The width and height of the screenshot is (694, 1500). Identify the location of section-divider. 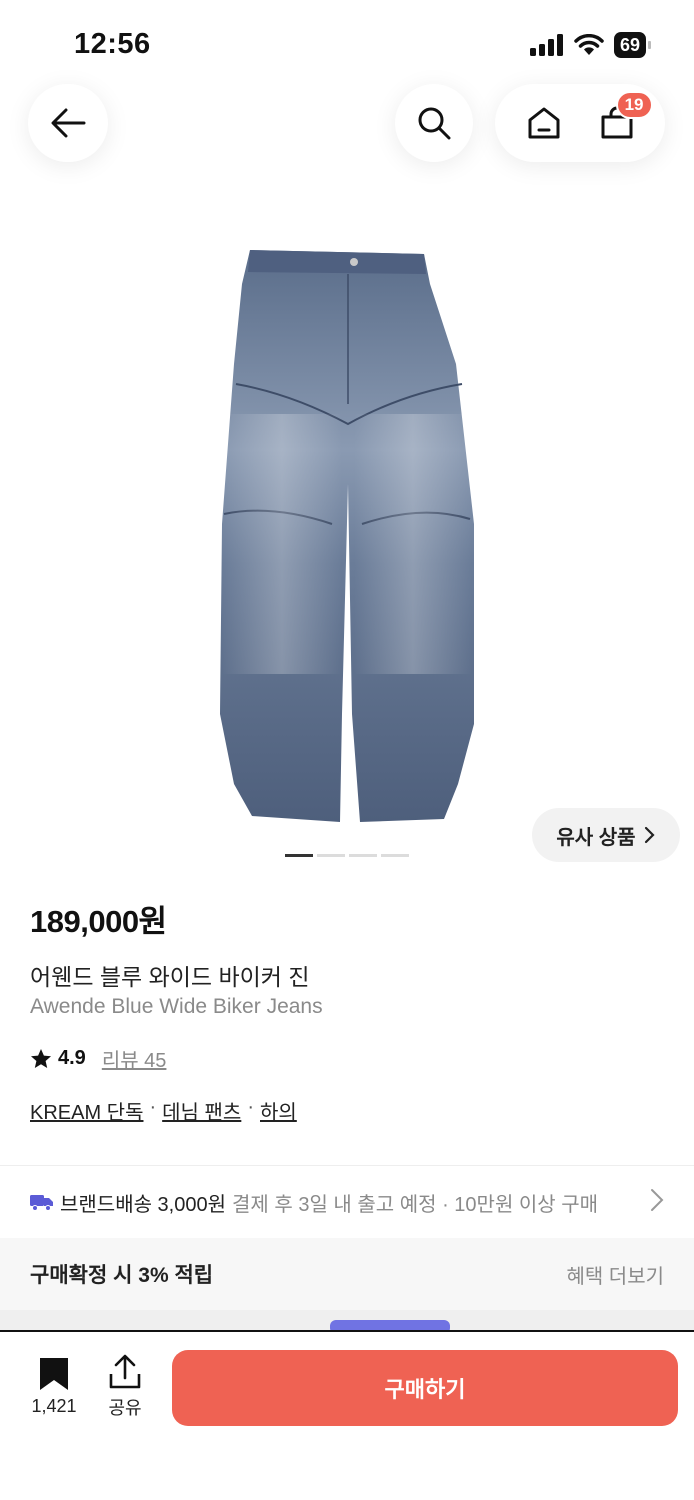
(347, 1165).